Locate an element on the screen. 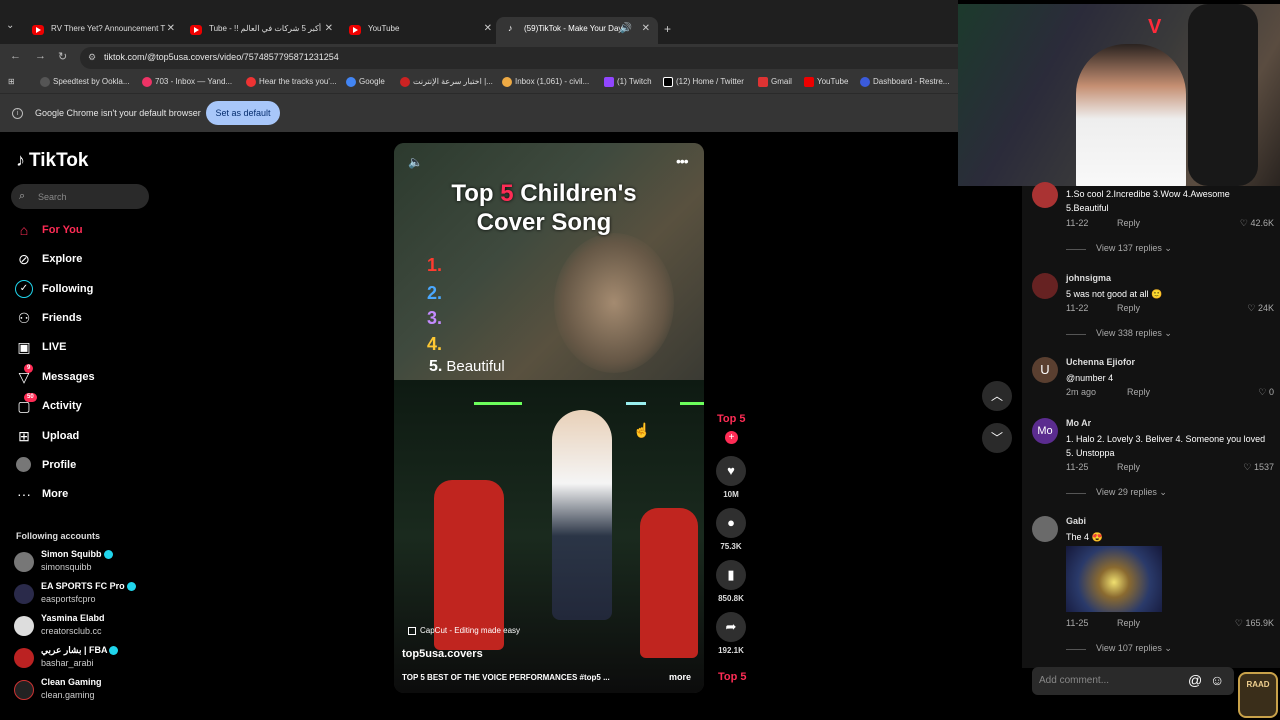 Image resolution: width=1280 pixels, height=720 pixels. verified-icon is located at coordinates (131, 587).